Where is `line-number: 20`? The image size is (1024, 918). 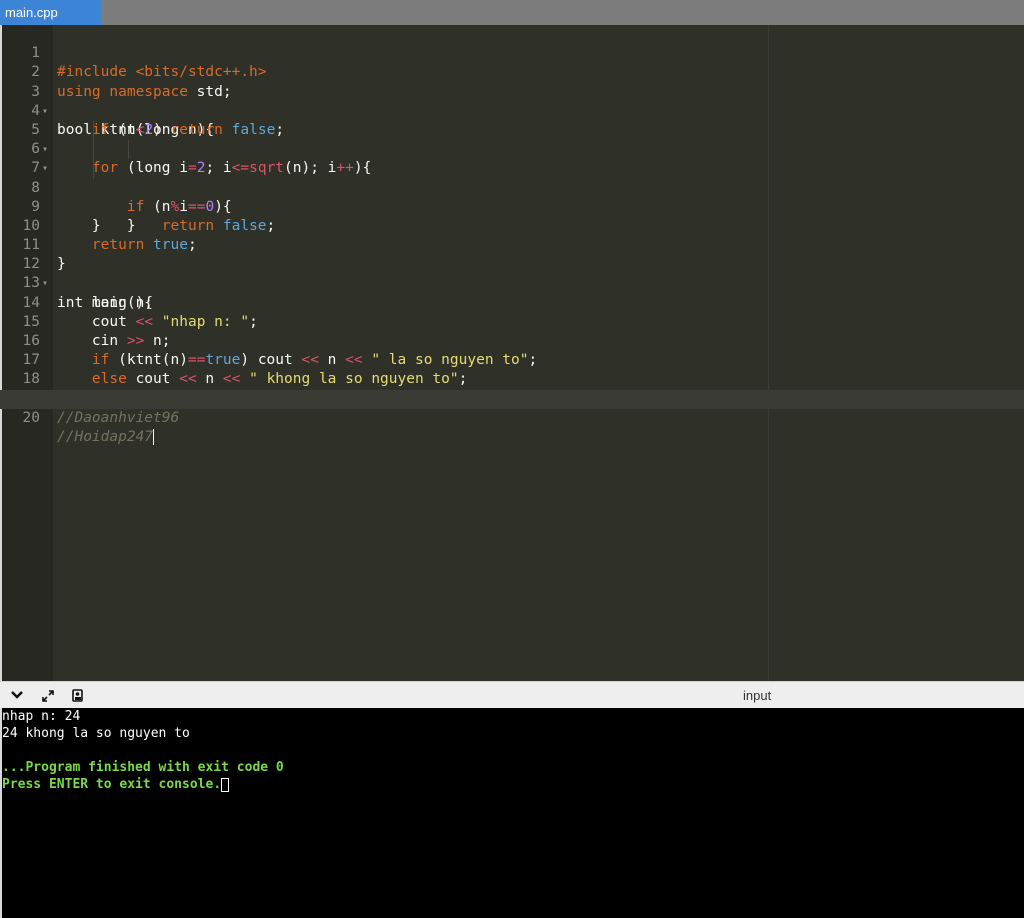
line-number: 20 is located at coordinates (31, 417).